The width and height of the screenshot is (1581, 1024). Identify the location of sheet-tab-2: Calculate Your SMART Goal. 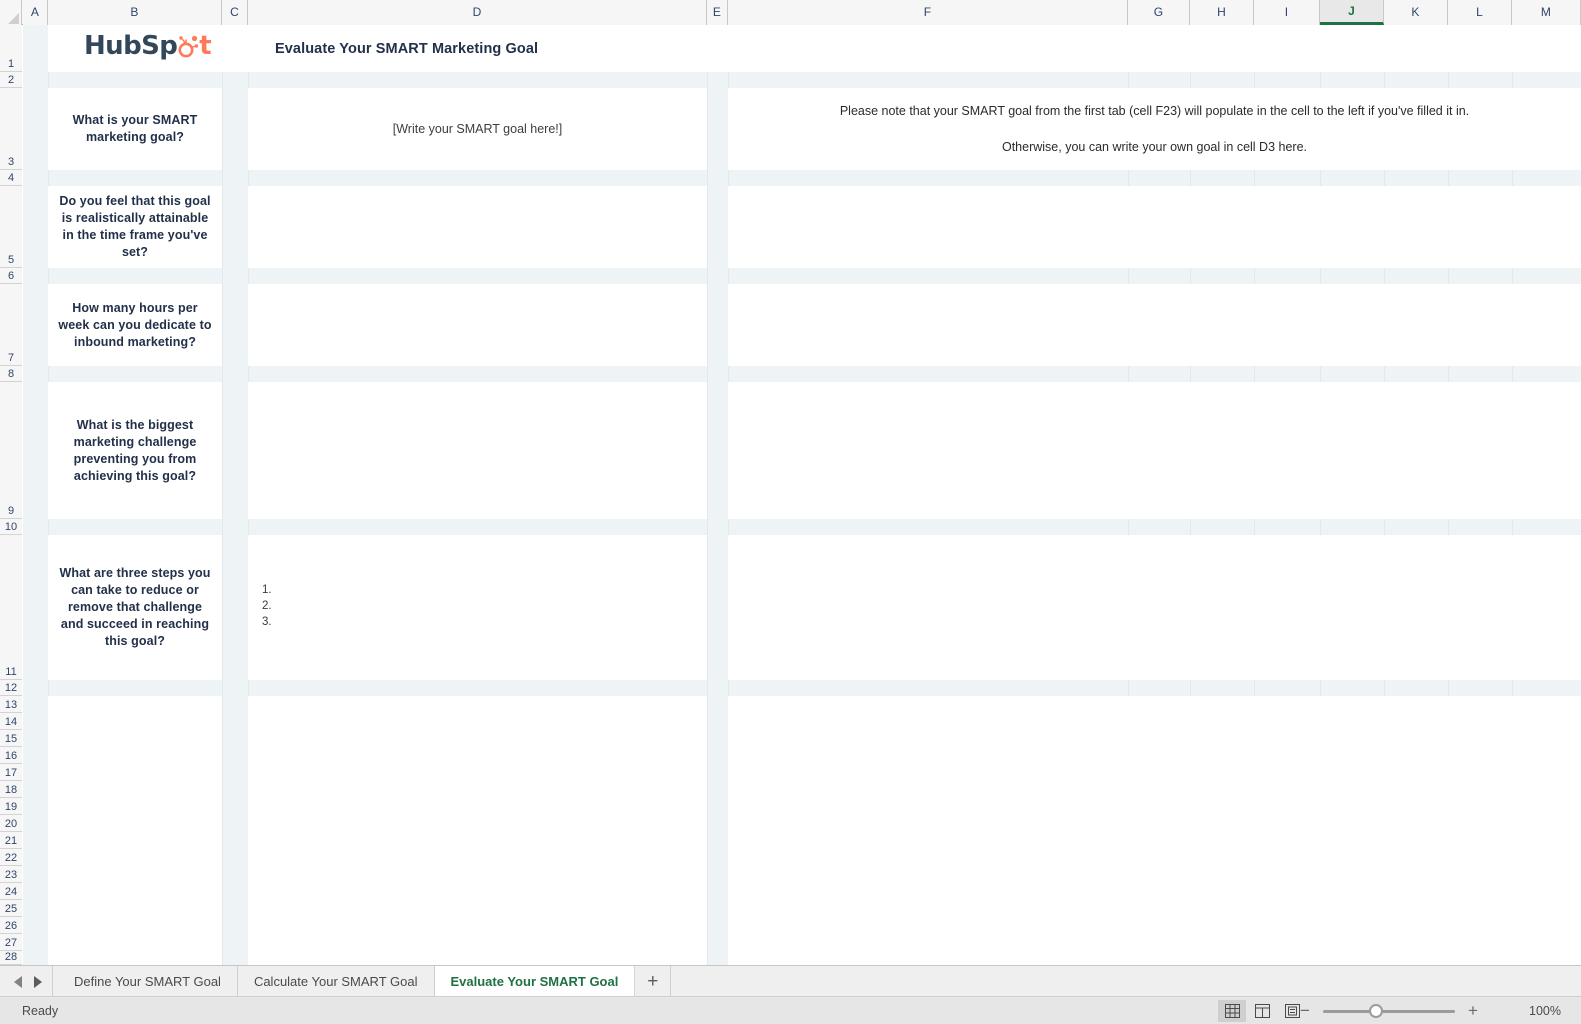
(336, 981).